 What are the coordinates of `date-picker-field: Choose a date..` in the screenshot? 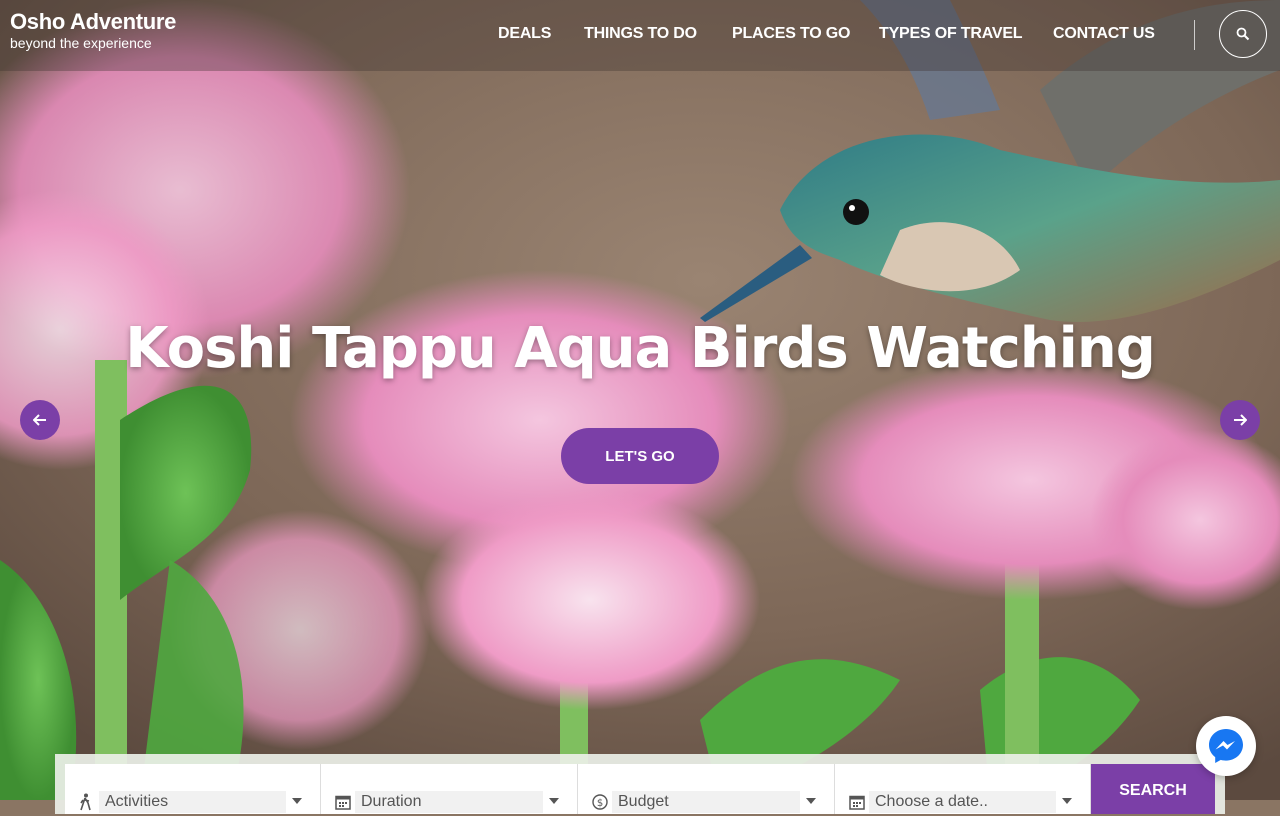 It's located at (963, 789).